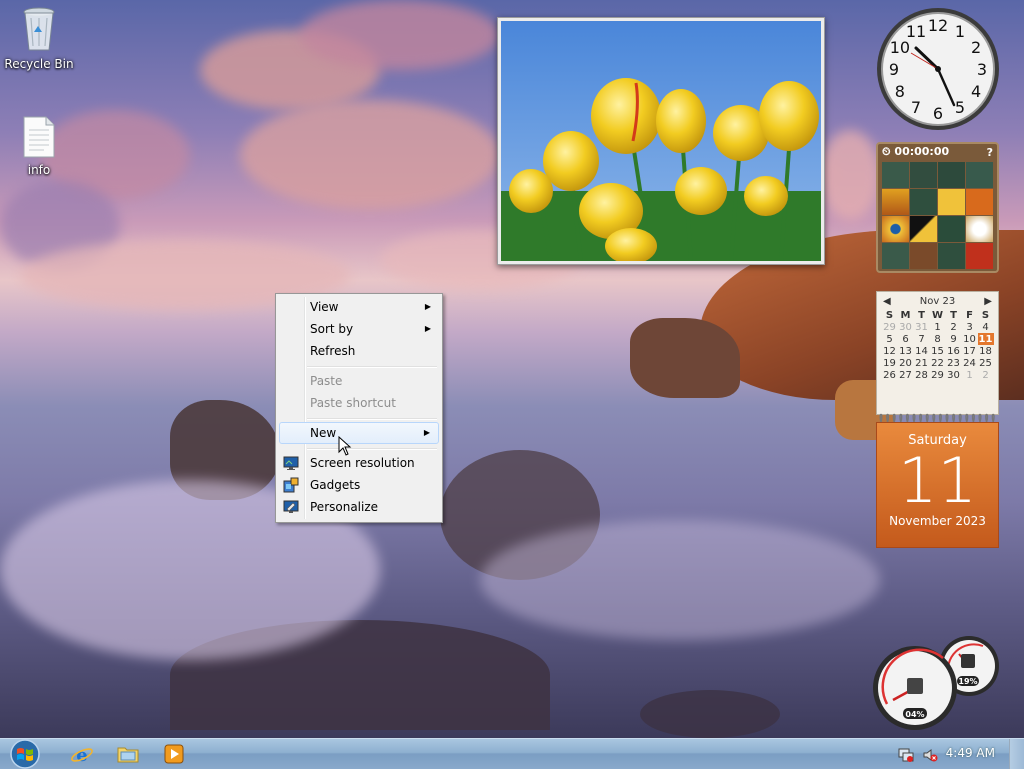  Describe the element at coordinates (976, 47) in the screenshot. I see `clock-number: 2` at that location.